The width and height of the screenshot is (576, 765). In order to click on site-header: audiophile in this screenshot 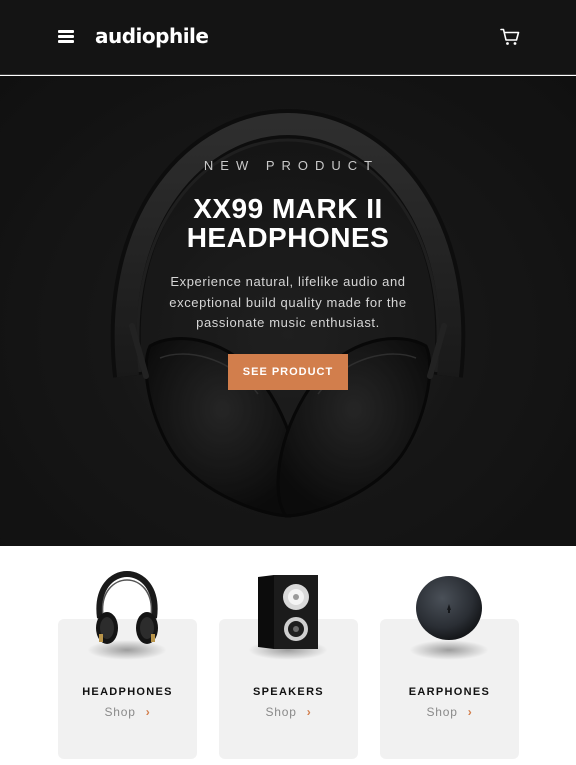, I will do `click(288, 37)`.